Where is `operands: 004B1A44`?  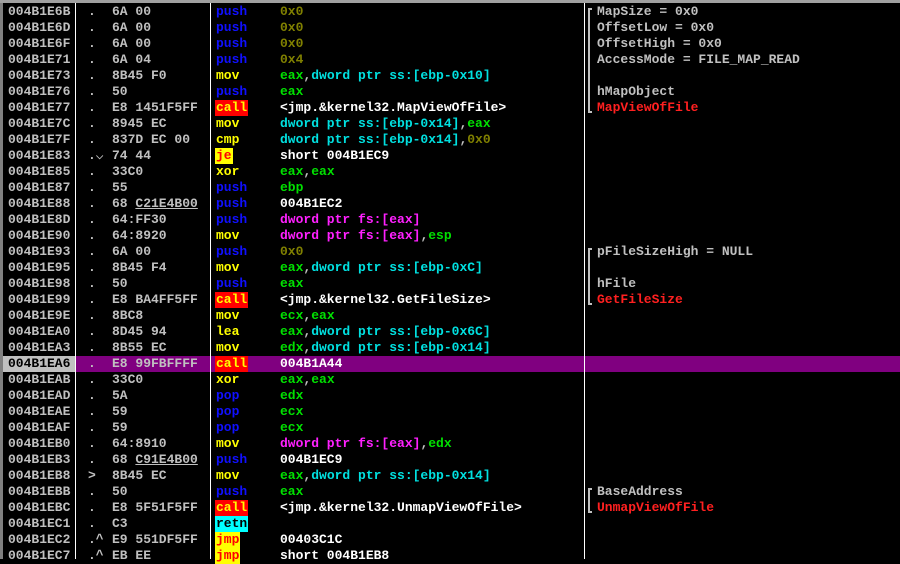
operands: 004B1A44 is located at coordinates (311, 364).